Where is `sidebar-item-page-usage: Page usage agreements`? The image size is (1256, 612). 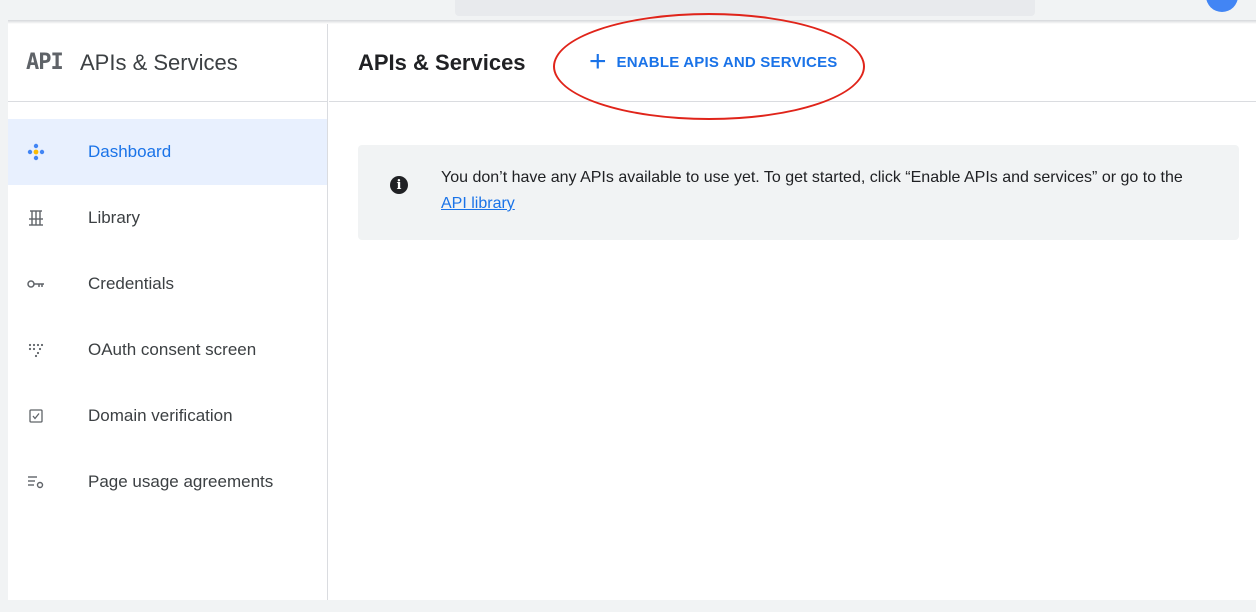
sidebar-item-page-usage: Page usage agreements is located at coordinates (167, 482).